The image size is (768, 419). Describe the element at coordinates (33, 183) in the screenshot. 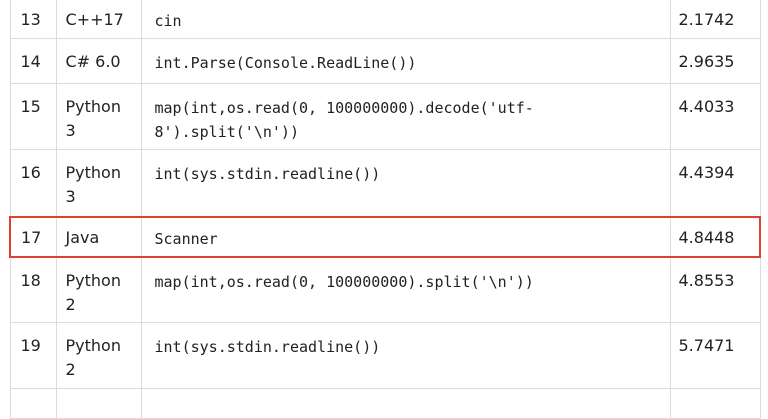

I see `rank-cell: 16` at that location.